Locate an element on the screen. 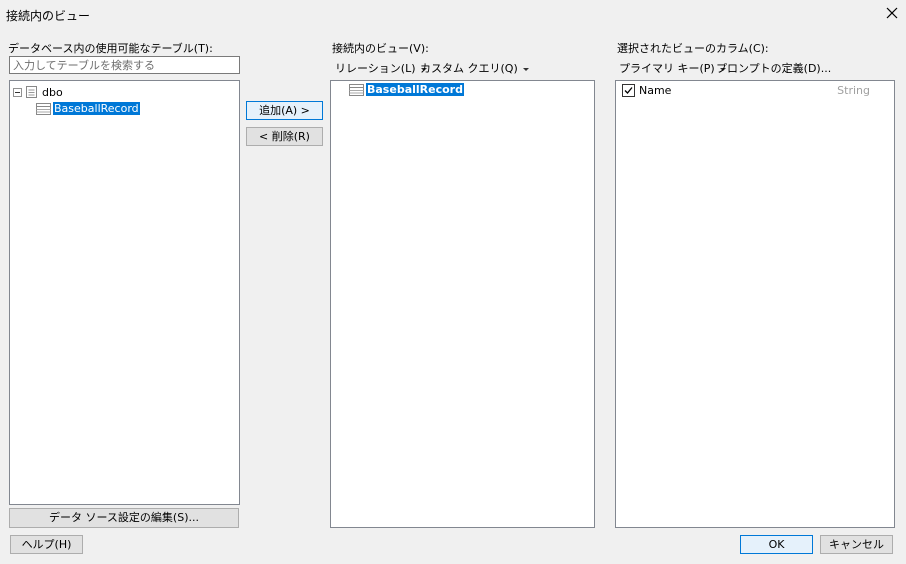 This screenshot has height=564, width=906. database-icon is located at coordinates (31, 92).